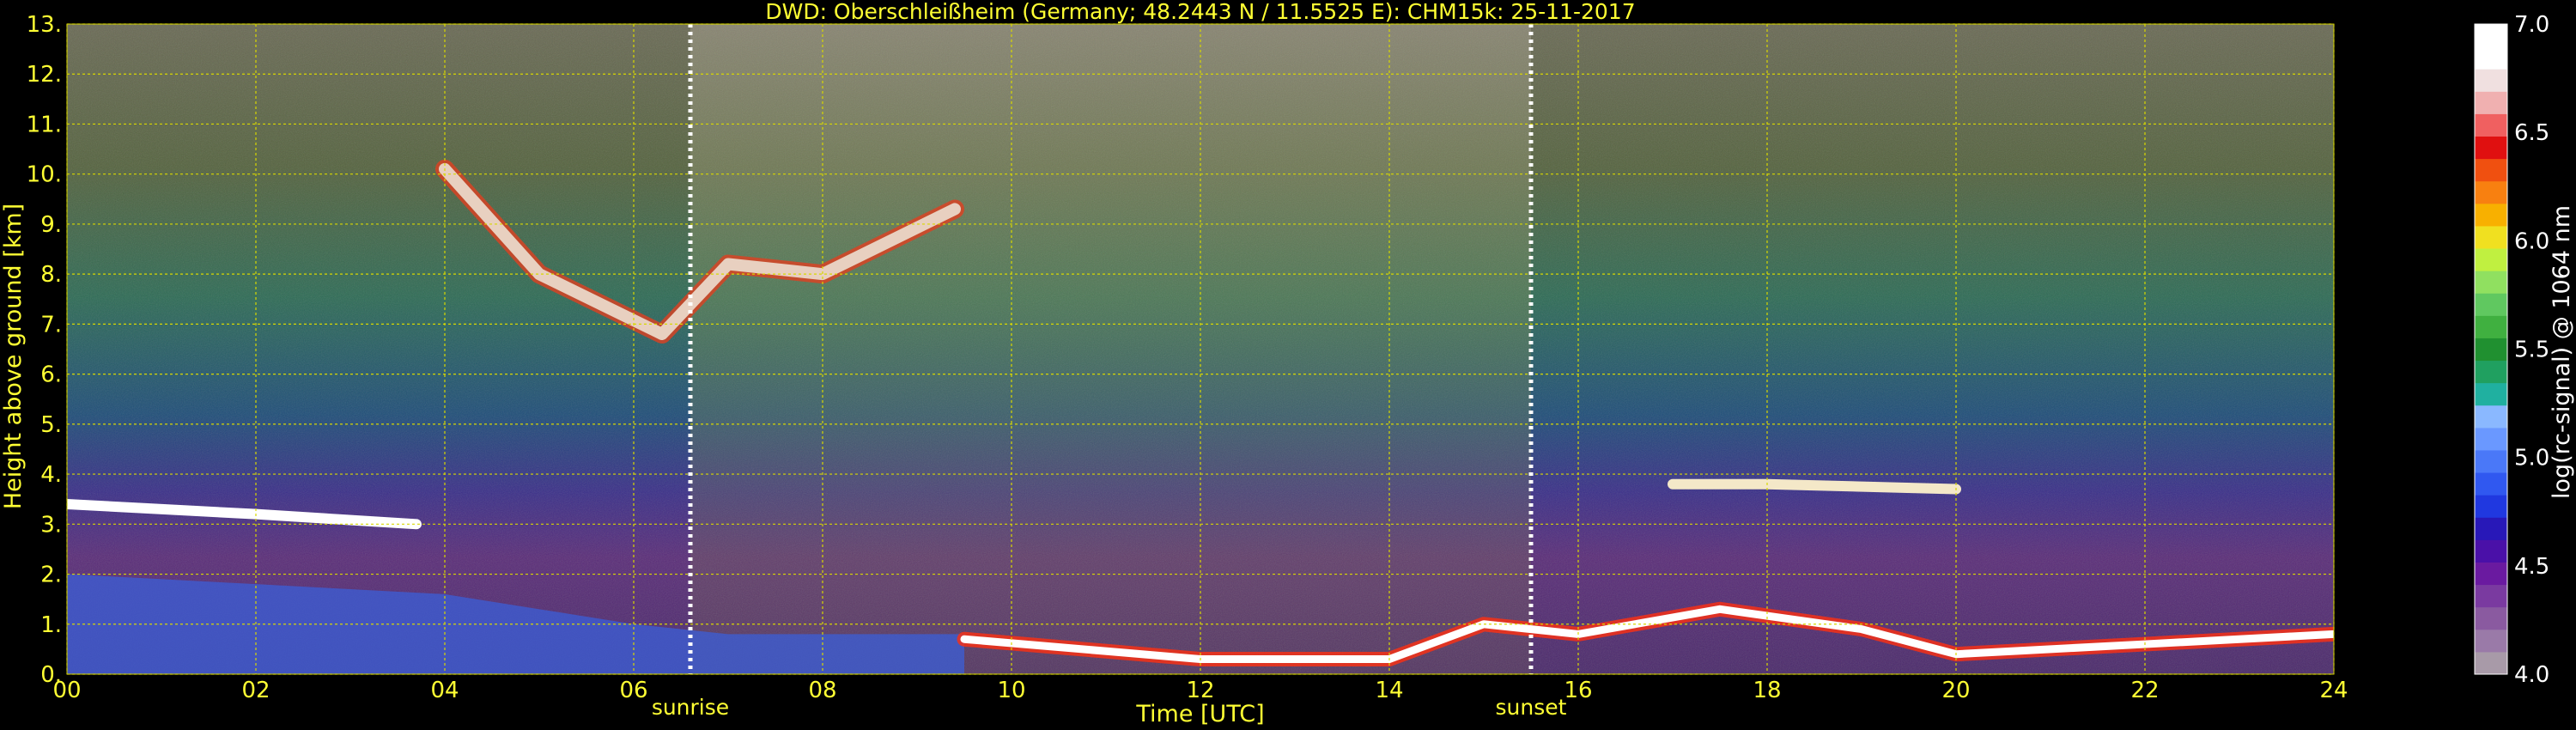 This screenshot has height=730, width=2576. I want to click on sunset-label: sunset, so click(1532, 707).